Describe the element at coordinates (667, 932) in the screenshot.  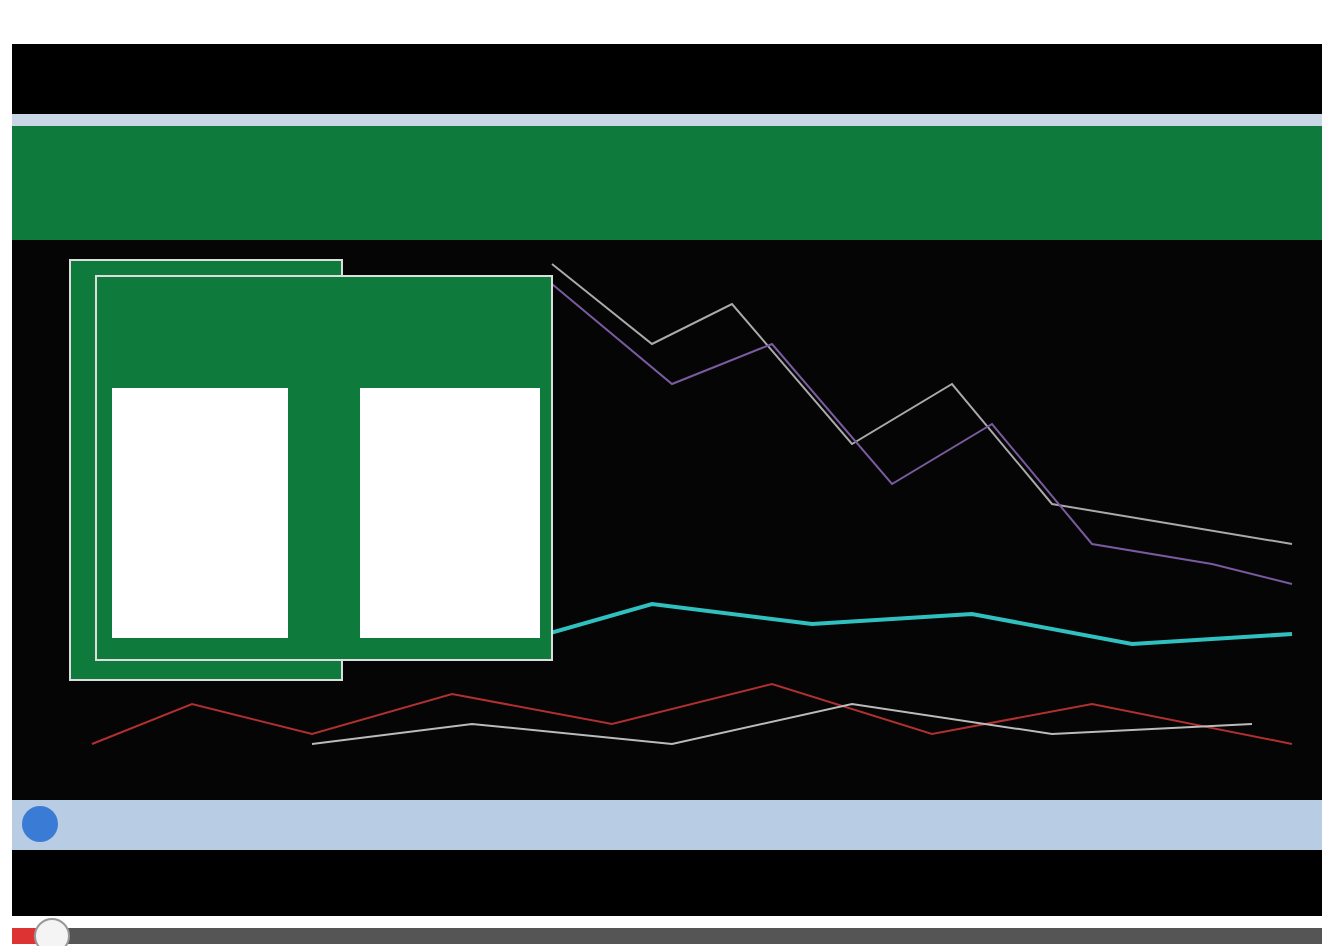
I see `seek-bar` at that location.